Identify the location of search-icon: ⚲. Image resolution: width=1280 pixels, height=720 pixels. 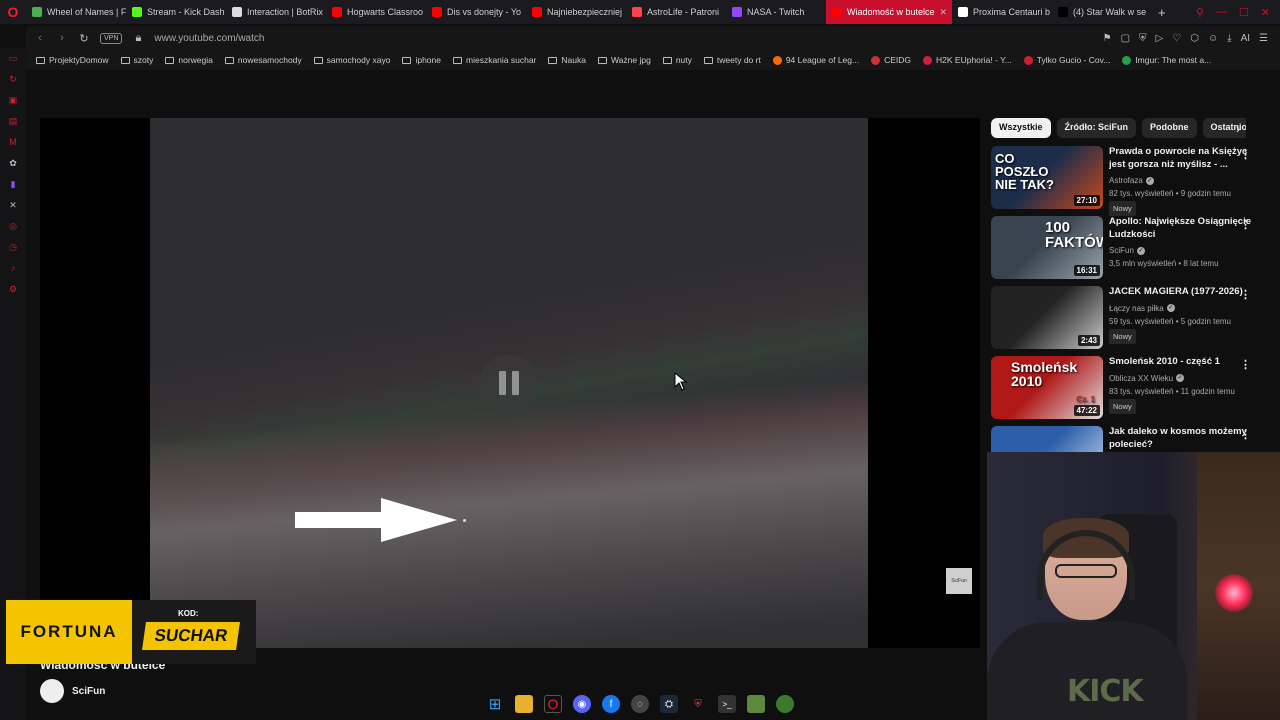
(1200, 12).